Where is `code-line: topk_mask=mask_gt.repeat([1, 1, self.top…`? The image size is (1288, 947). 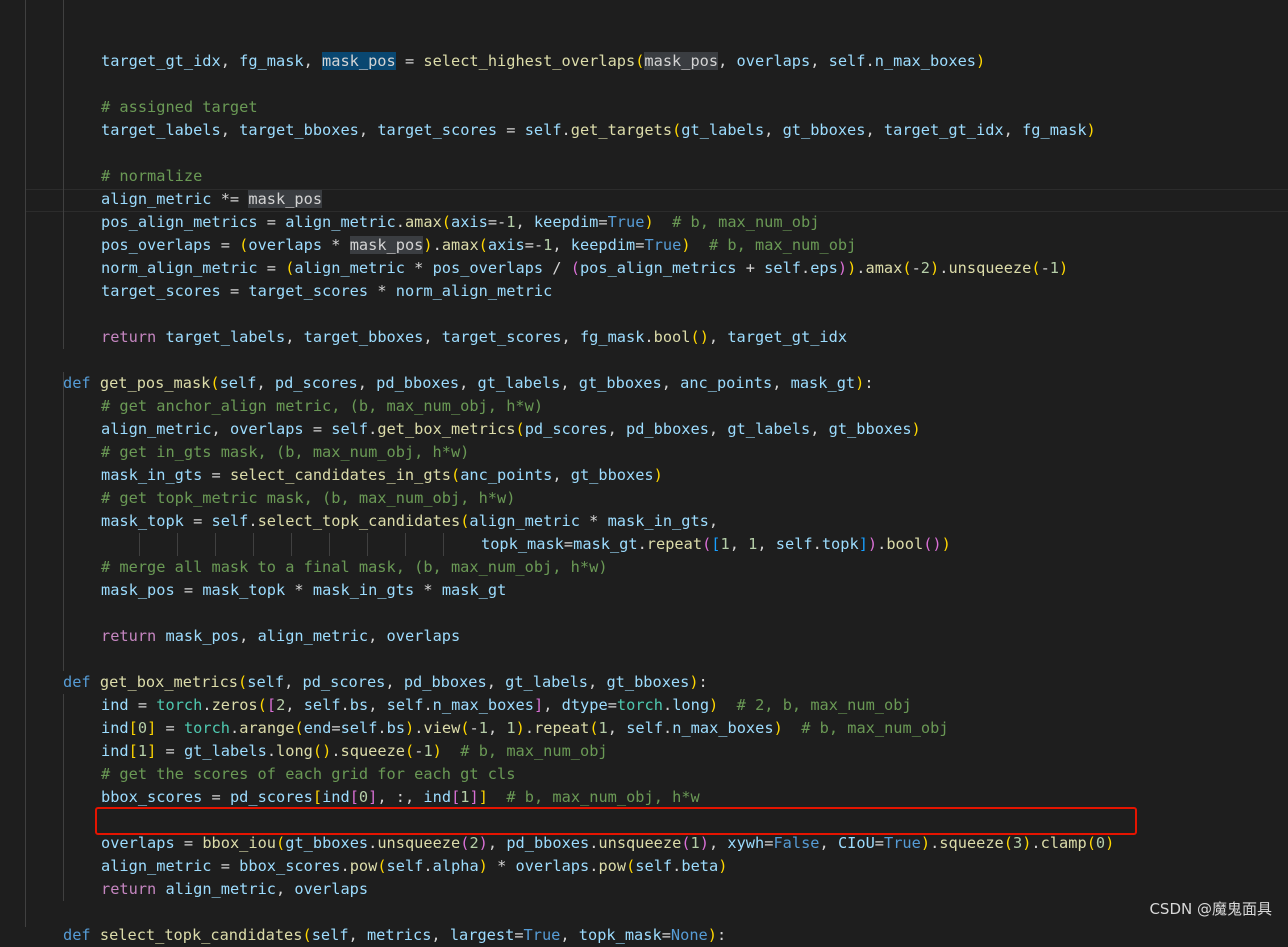
code-line: topk_mask=mask_gt.repeat([1, 1, self.top… is located at coordinates (716, 544).